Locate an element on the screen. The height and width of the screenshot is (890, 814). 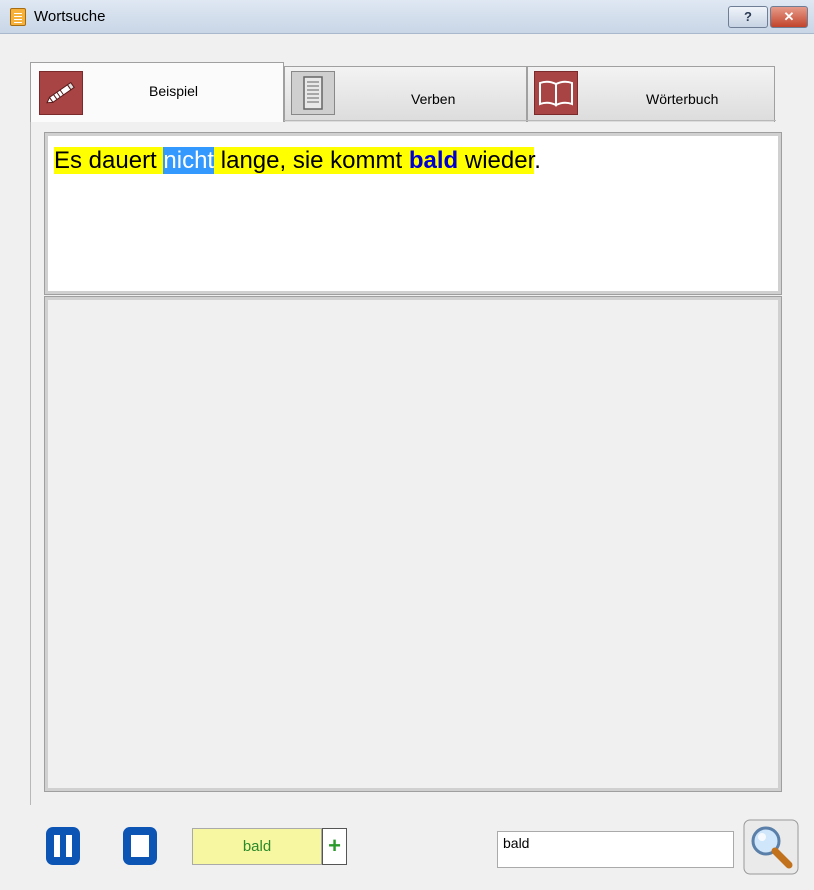
app-icon is located at coordinates (18, 17).